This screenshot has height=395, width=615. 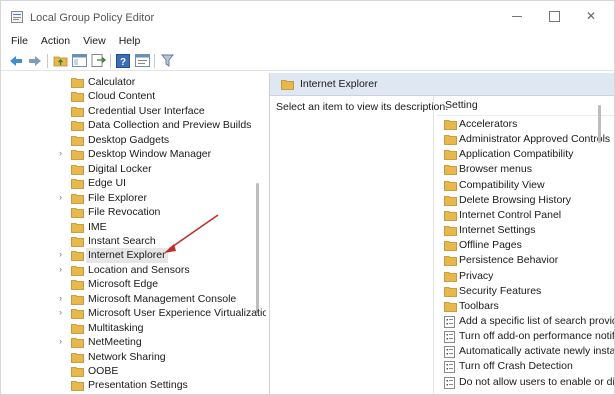 I want to click on tree-item: Data Collection and Preview Builds, so click(x=128, y=125).